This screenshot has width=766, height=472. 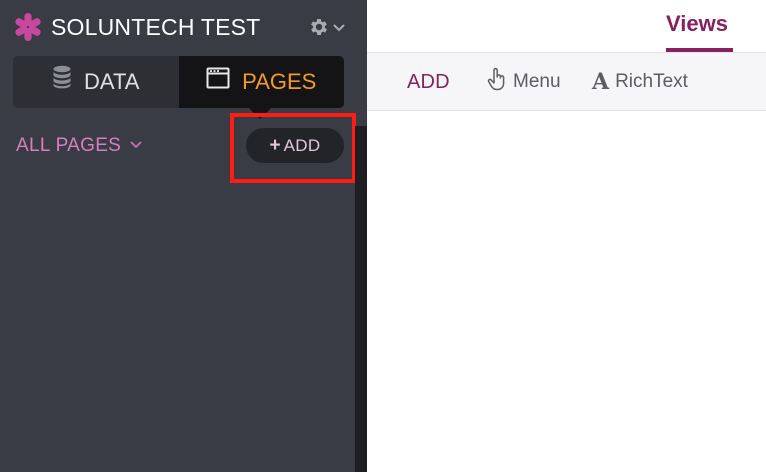 I want to click on asterisk-logo-icon, so click(x=28, y=27).